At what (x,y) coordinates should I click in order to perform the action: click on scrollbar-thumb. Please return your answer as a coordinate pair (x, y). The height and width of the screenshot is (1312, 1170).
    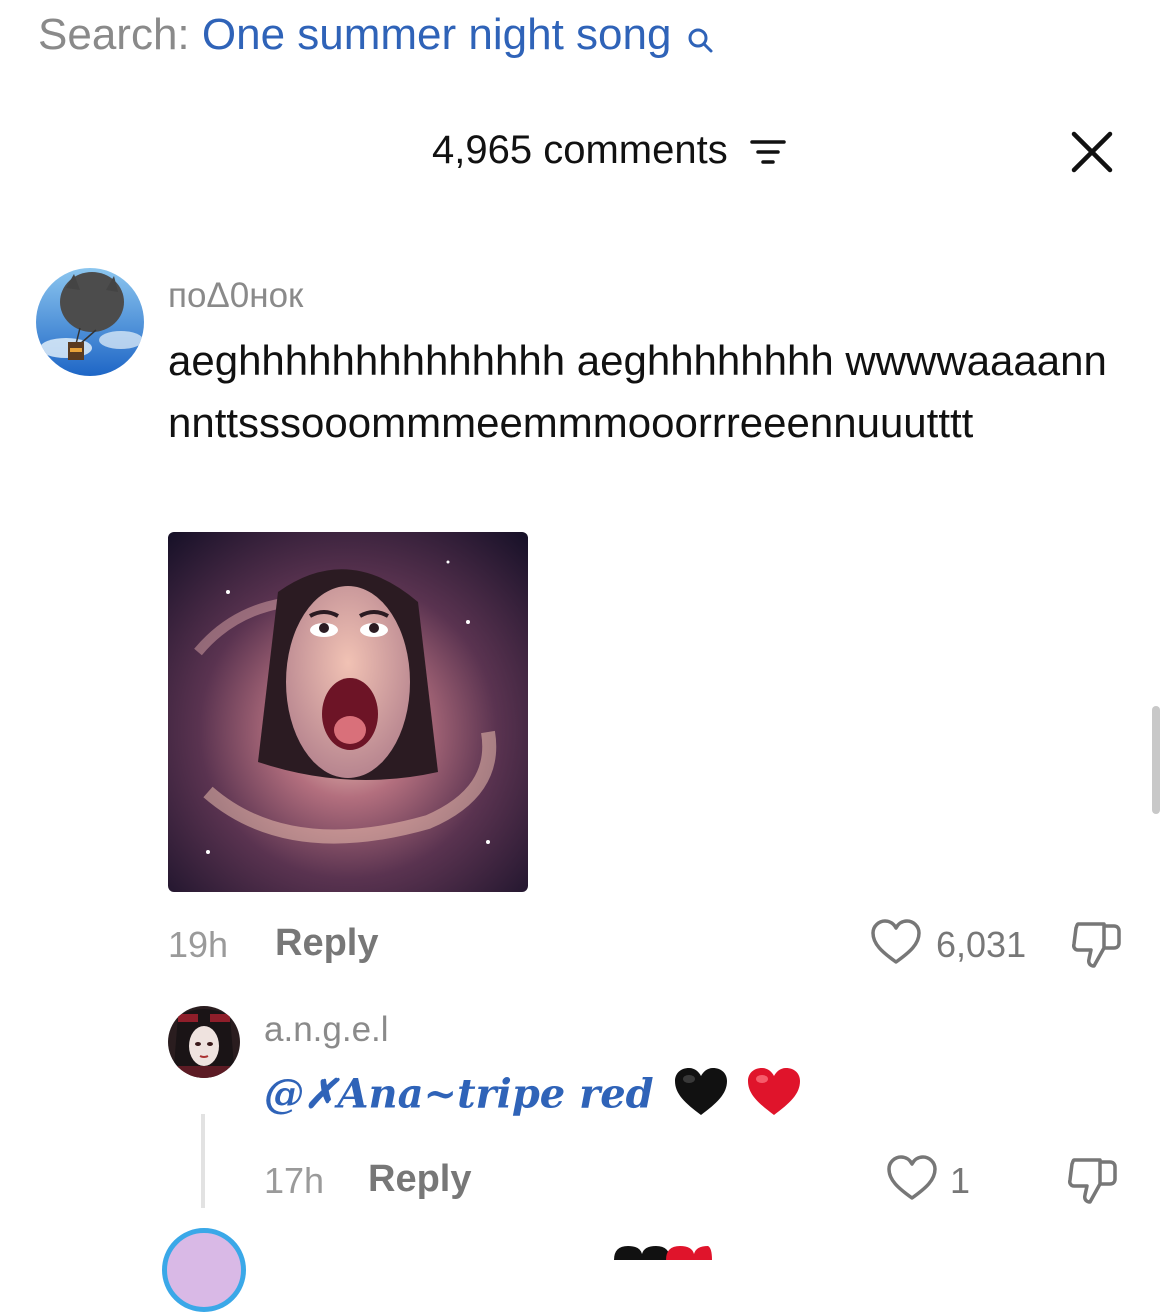
    Looking at the image, I should click on (1156, 760).